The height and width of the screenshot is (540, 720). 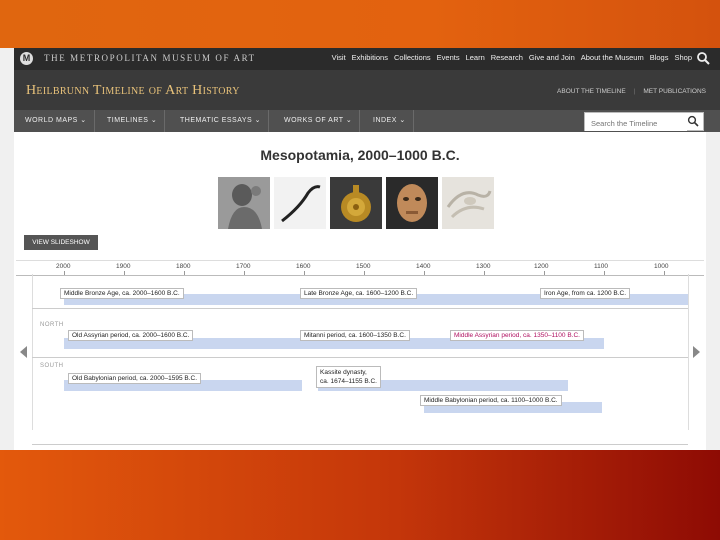 What do you see at coordinates (244, 203) in the screenshot?
I see `thumbnail-relief-figure` at bounding box center [244, 203].